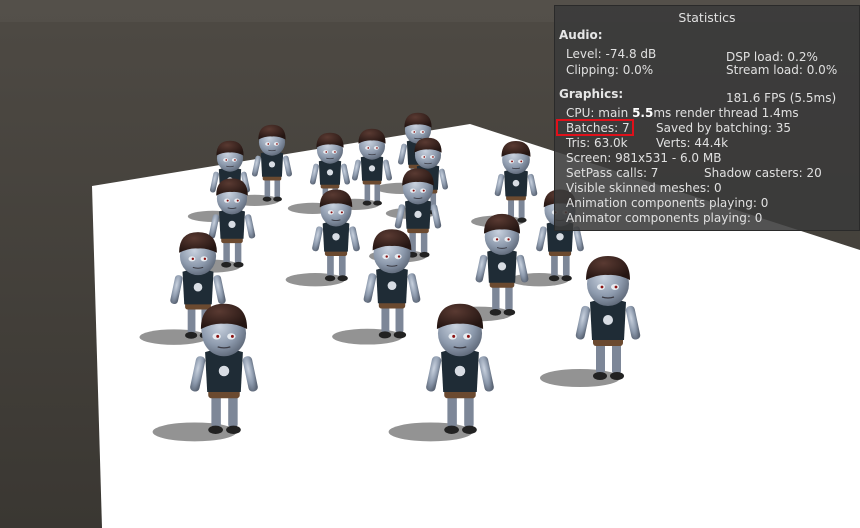 The image size is (860, 528). What do you see at coordinates (692, 143) in the screenshot?
I see `verts-count: Verts: 44.4k` at bounding box center [692, 143].